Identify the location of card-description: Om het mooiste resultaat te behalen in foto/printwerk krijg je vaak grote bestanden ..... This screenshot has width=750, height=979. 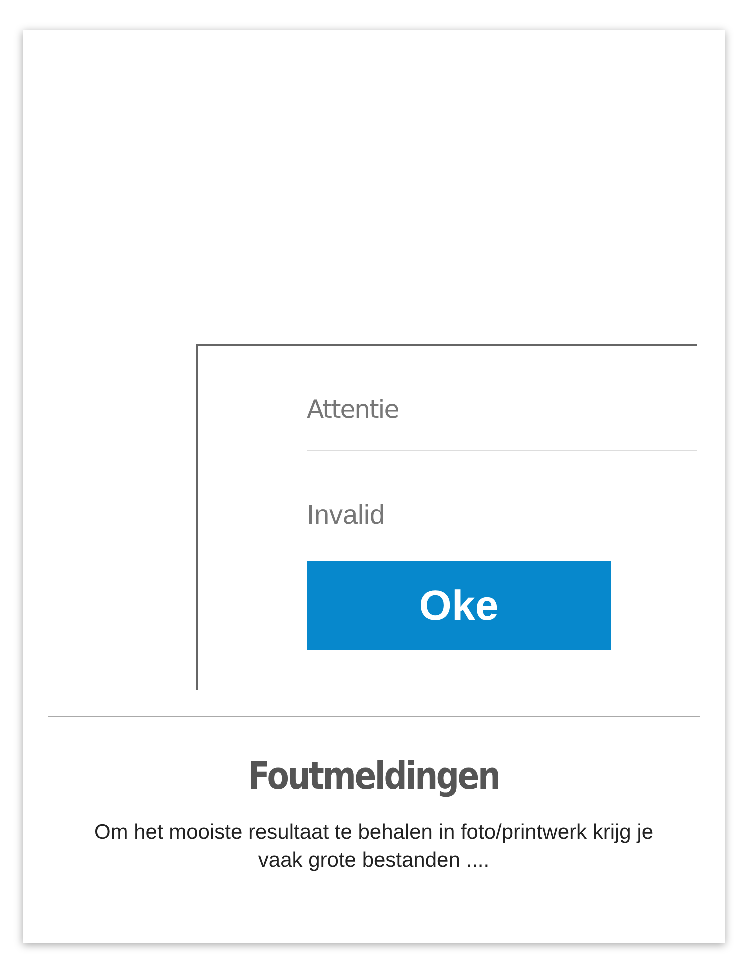
(374, 847).